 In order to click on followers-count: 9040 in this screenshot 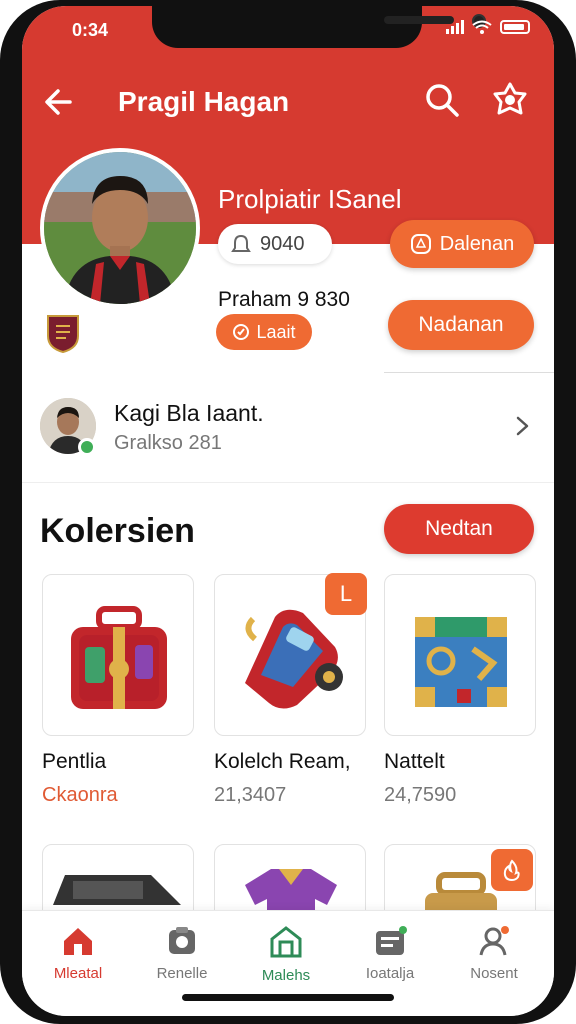, I will do `click(282, 243)`.